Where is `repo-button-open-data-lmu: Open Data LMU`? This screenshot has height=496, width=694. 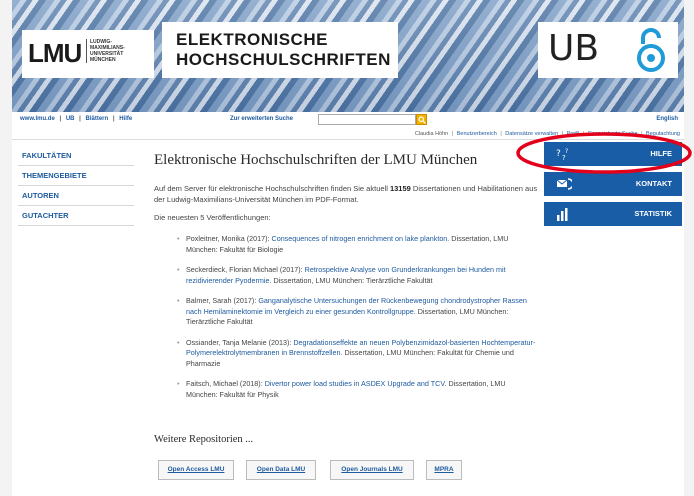 repo-button-open-data-lmu: Open Data LMU is located at coordinates (281, 470).